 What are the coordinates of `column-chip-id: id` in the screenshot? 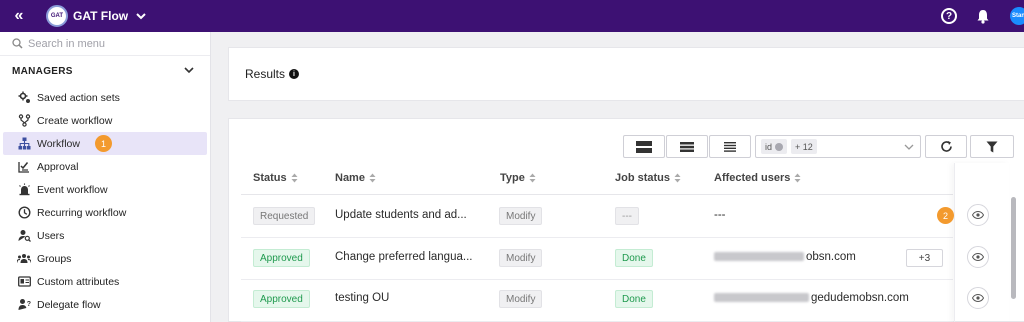 It's located at (774, 146).